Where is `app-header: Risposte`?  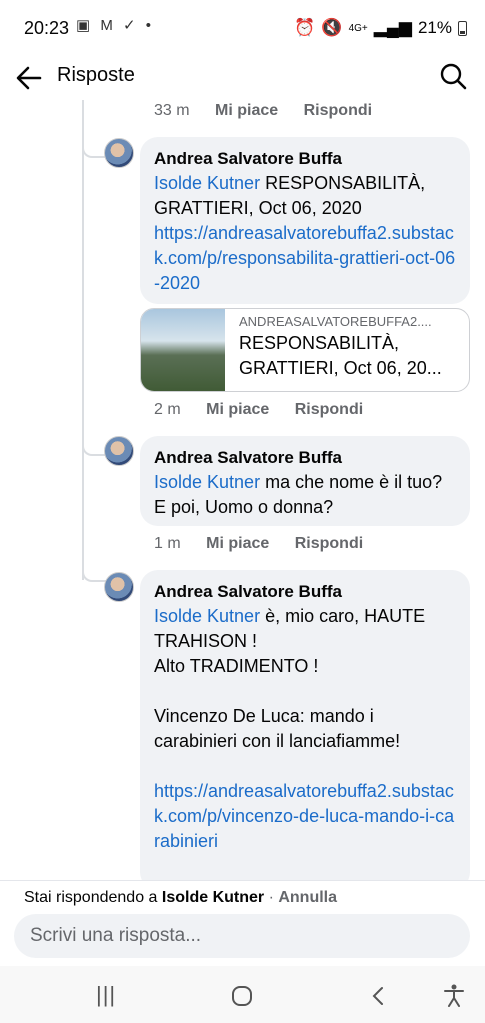 app-header: Risposte is located at coordinates (242, 78).